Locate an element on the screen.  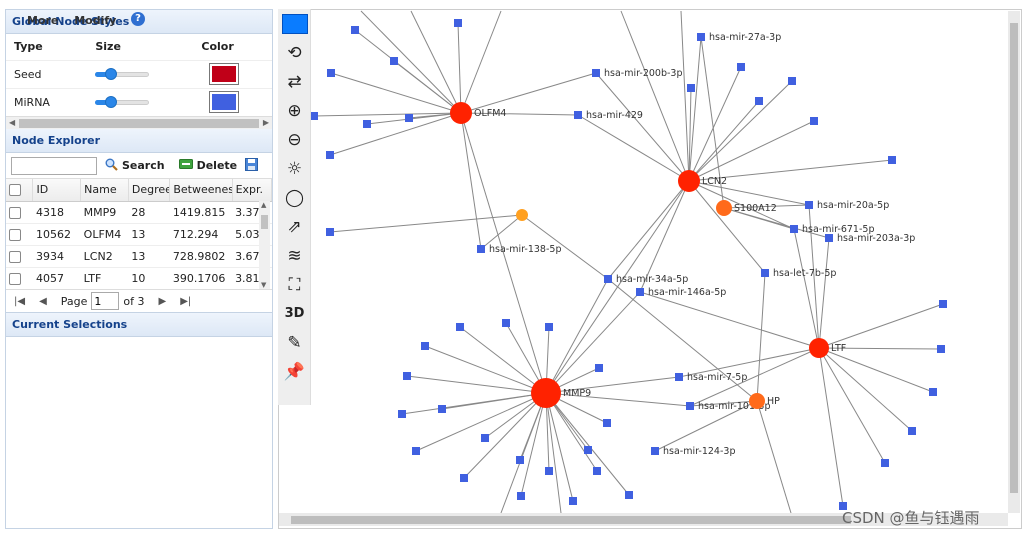
brightness-icon: ☼ is located at coordinates (294, 168).